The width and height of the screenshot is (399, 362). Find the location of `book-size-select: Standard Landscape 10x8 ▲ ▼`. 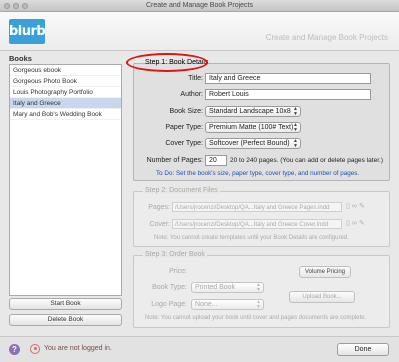

book-size-select: Standard Landscape 10x8 ▲ ▼ is located at coordinates (253, 111).